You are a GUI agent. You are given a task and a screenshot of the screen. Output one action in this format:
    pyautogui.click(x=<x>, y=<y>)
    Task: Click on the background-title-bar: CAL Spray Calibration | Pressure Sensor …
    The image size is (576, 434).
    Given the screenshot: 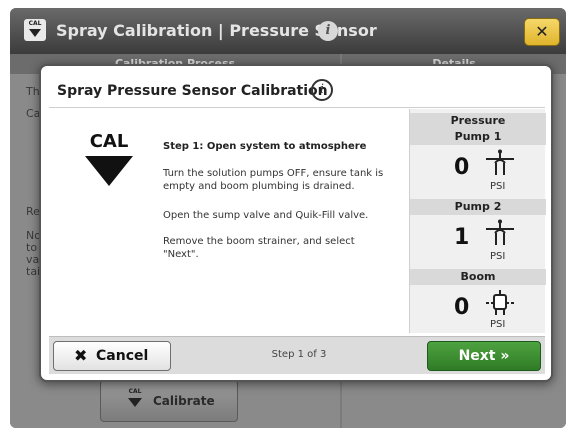 What is the action you would take?
    pyautogui.click(x=288, y=31)
    